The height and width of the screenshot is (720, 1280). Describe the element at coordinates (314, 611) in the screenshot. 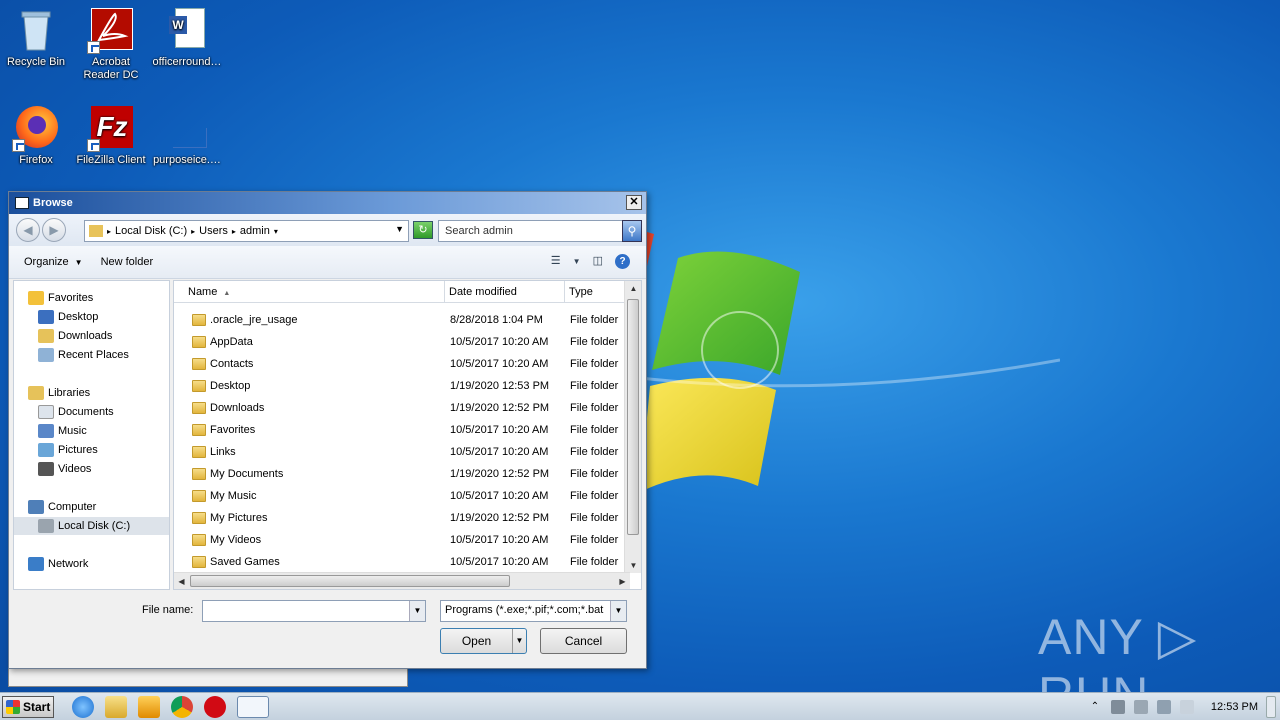

I see `file-name-input: ▼` at that location.